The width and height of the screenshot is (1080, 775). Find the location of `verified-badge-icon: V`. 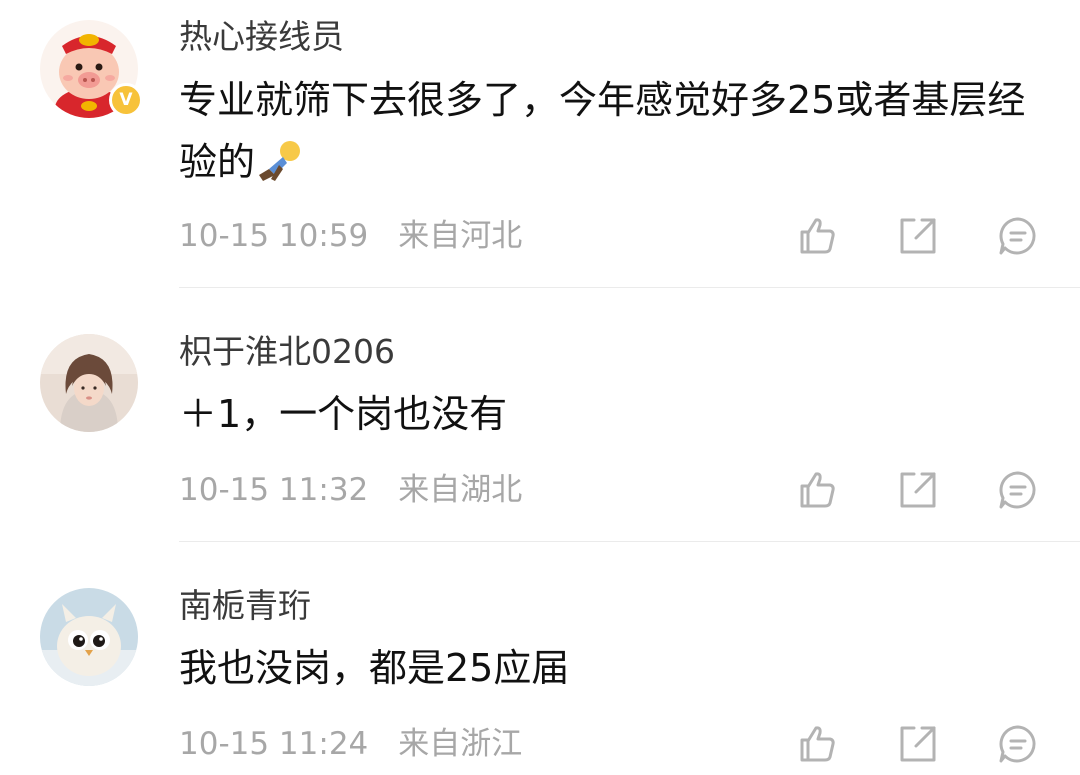

verified-badge-icon: V is located at coordinates (126, 100).